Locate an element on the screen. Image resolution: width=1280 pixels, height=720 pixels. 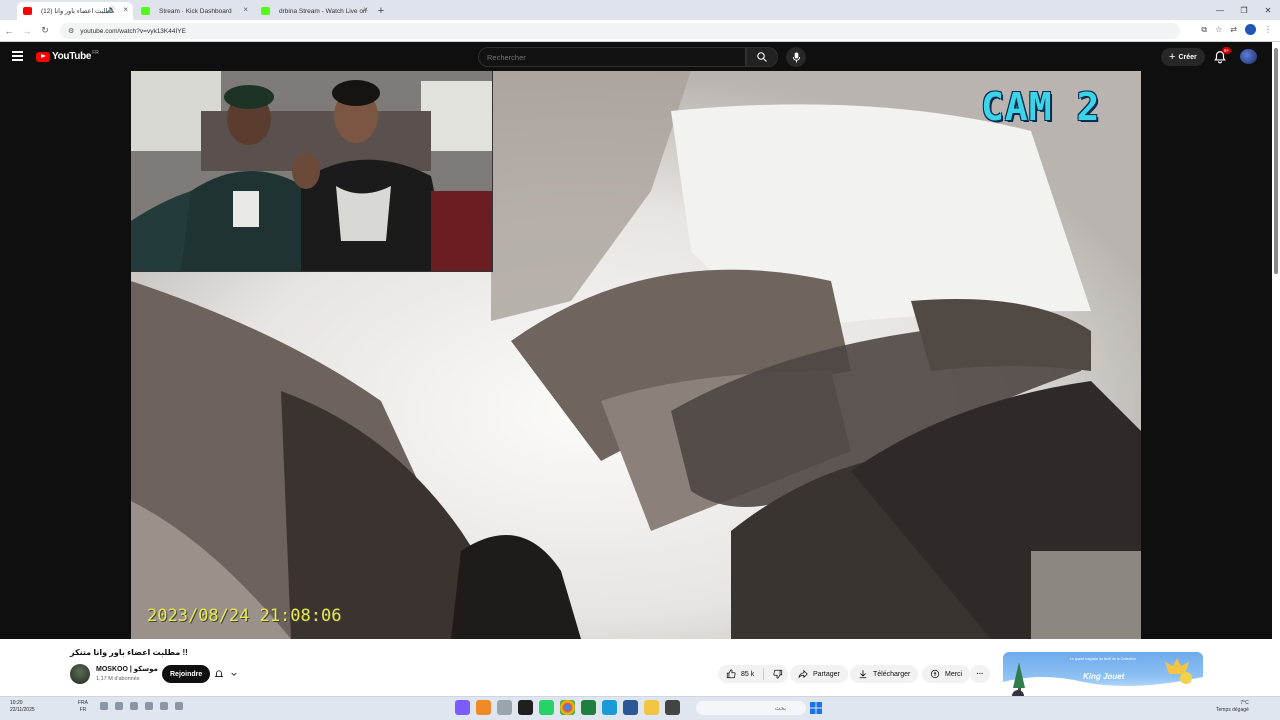
scrollbar-thumb is located at coordinates (1276, 161).